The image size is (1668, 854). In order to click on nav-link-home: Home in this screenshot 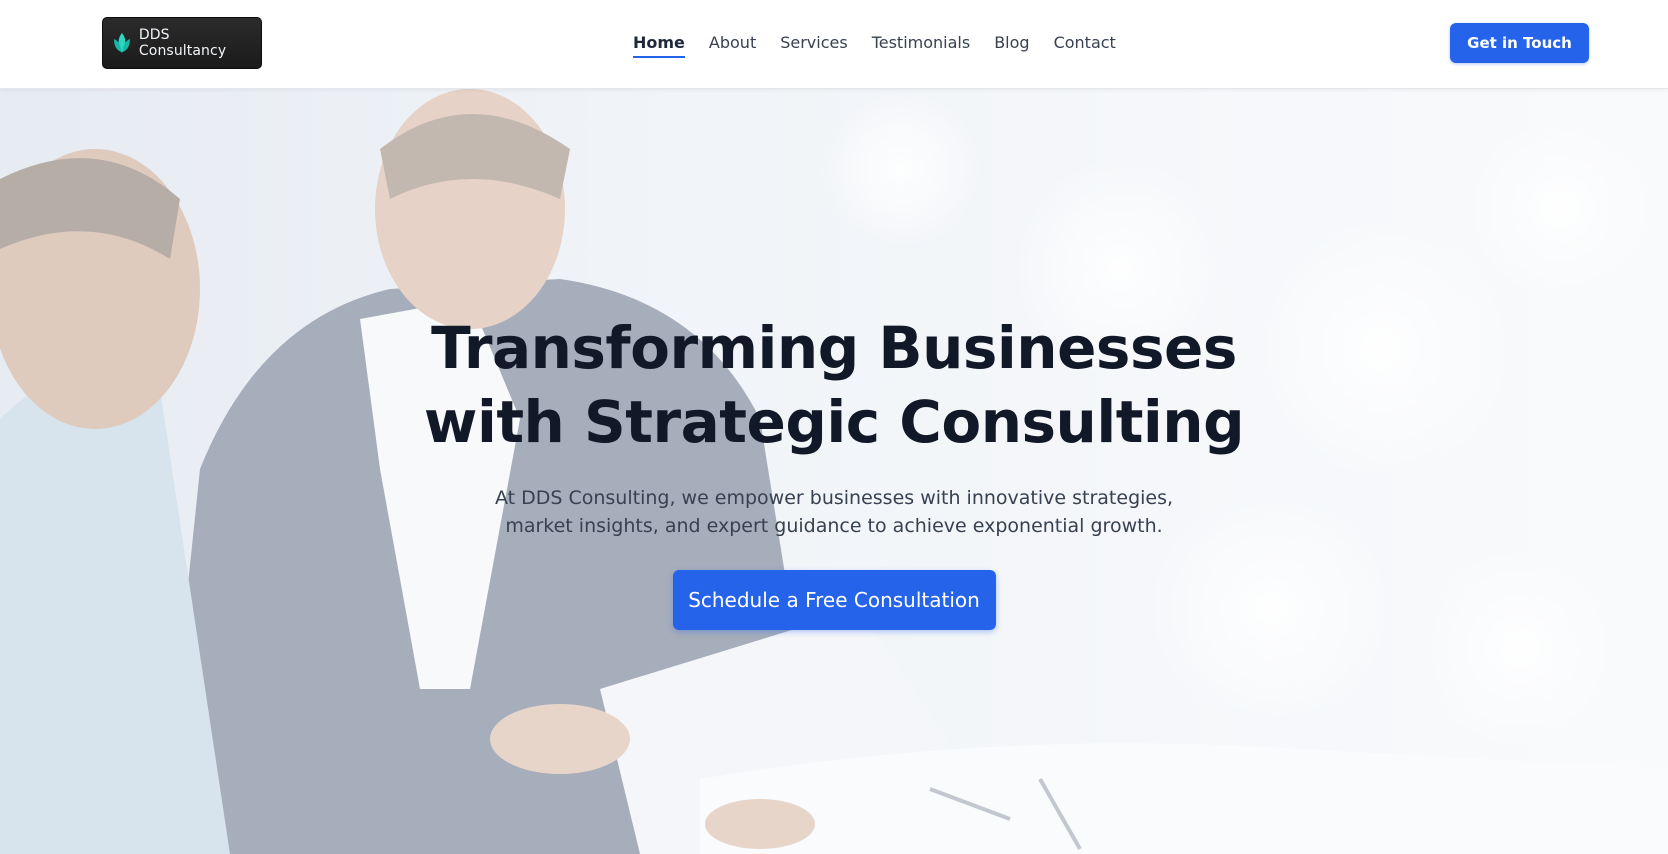, I will do `click(659, 45)`.